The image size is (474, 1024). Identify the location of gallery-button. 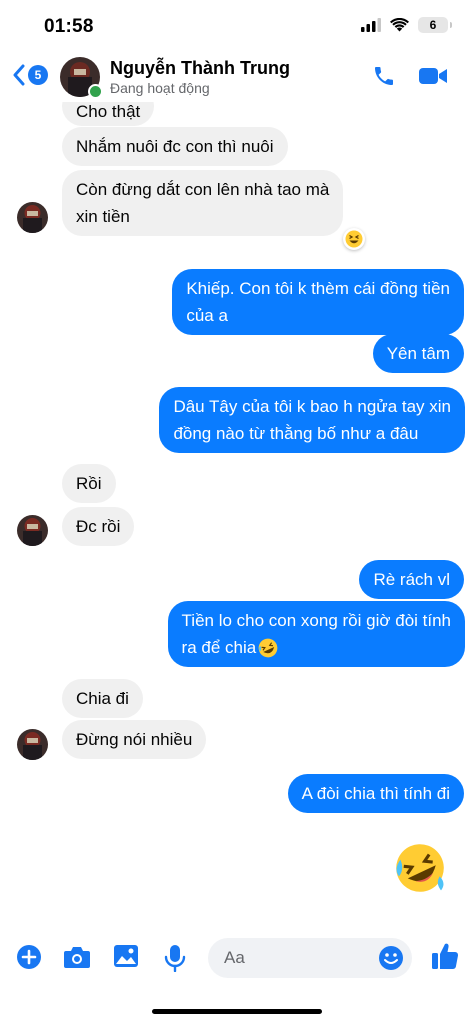
(126, 958).